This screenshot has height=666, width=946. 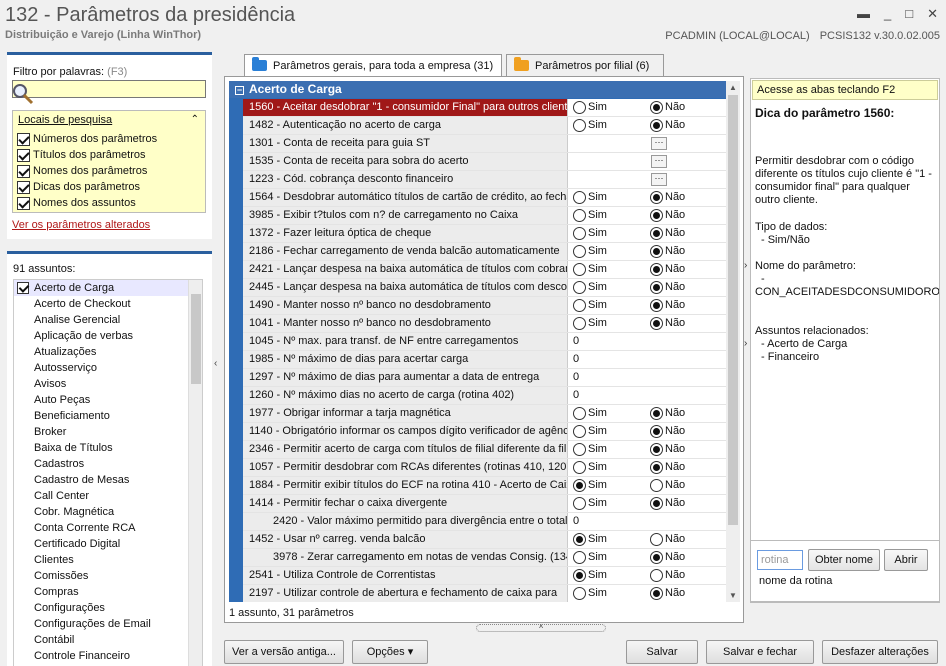 I want to click on collapse-group-icon: −, so click(x=239, y=90).